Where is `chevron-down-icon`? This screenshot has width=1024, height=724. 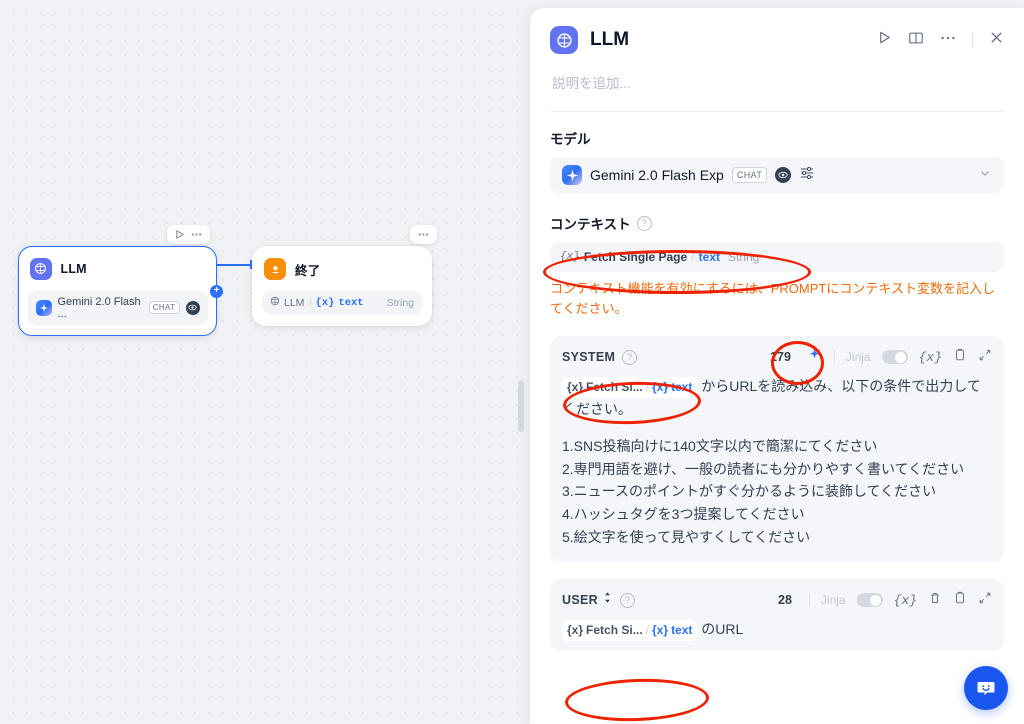 chevron-down-icon is located at coordinates (985, 175).